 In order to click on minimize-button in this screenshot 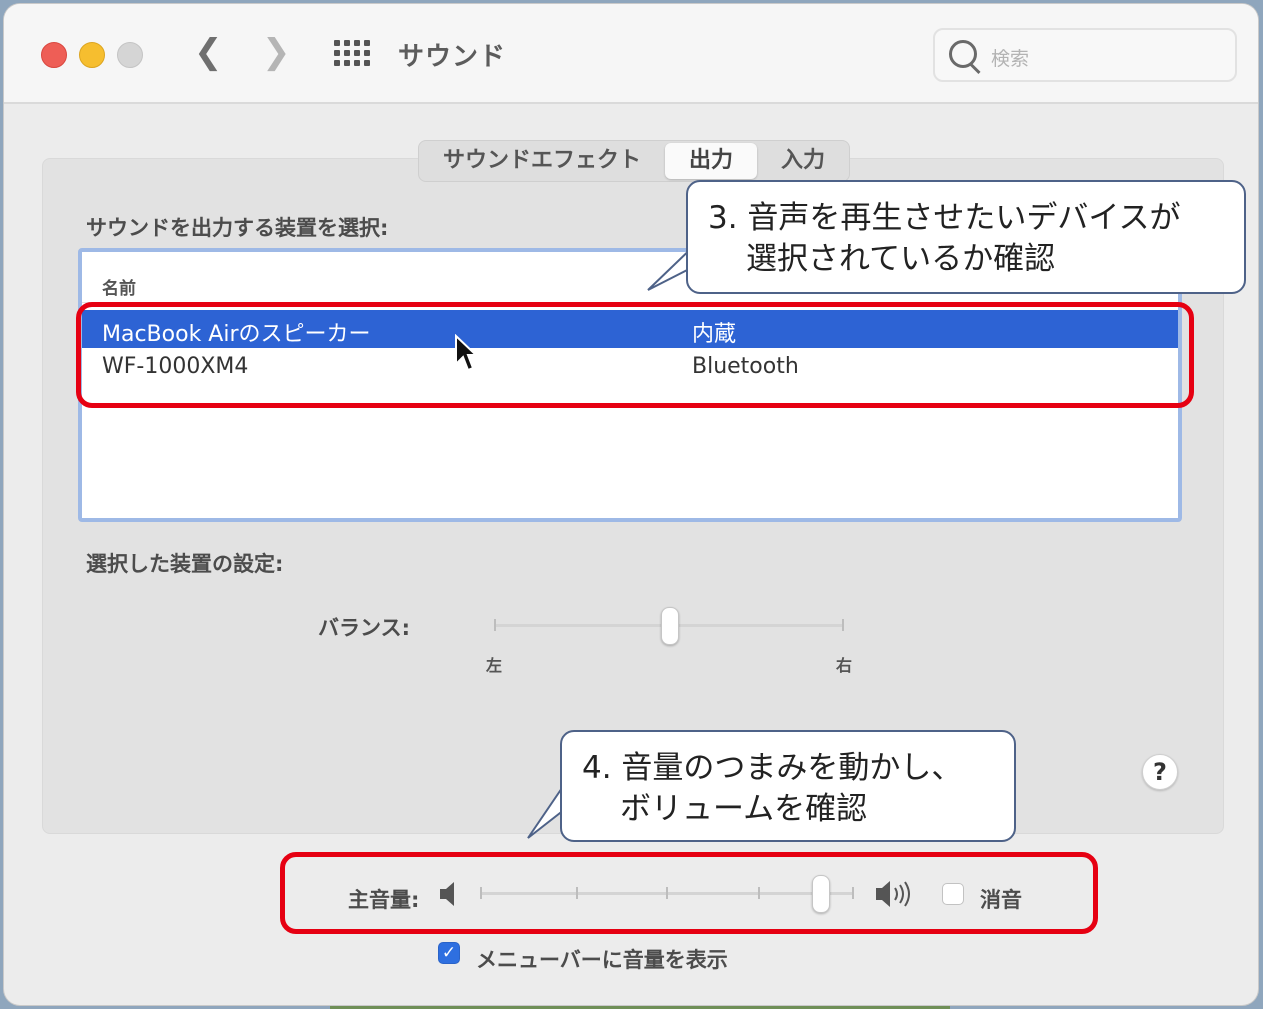, I will do `click(92, 55)`.